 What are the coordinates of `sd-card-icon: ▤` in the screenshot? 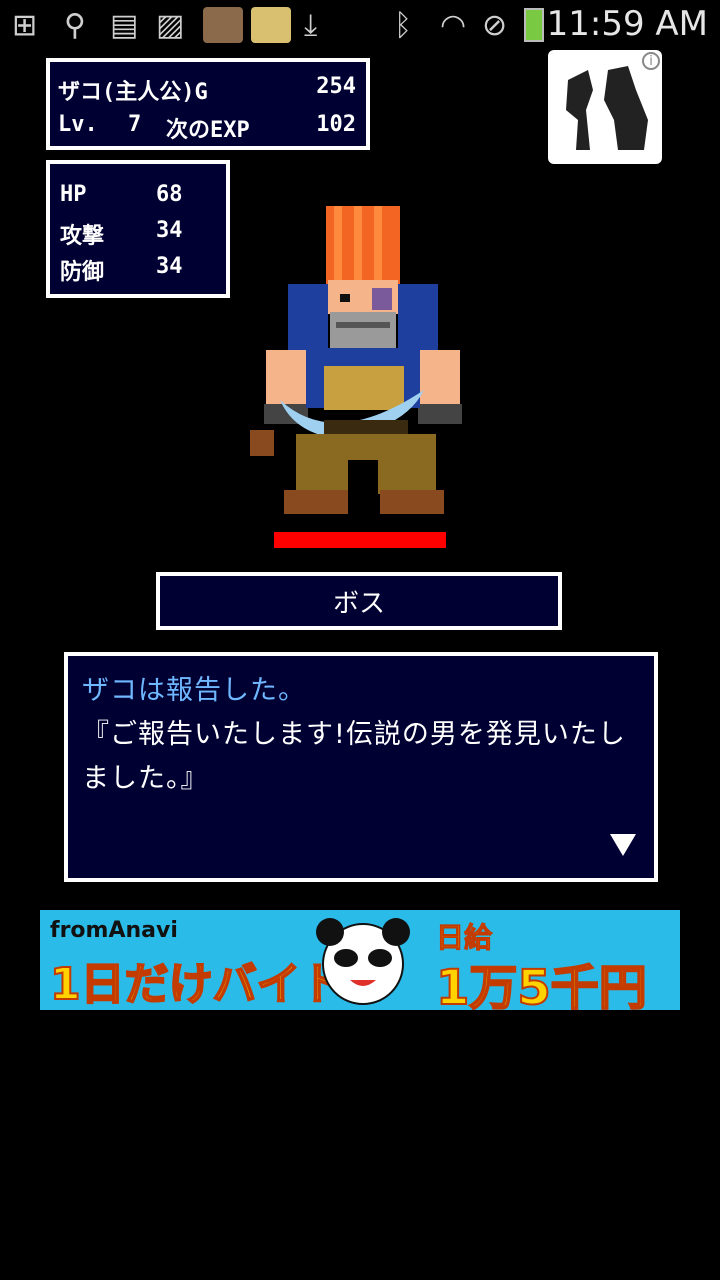 It's located at (124, 25).